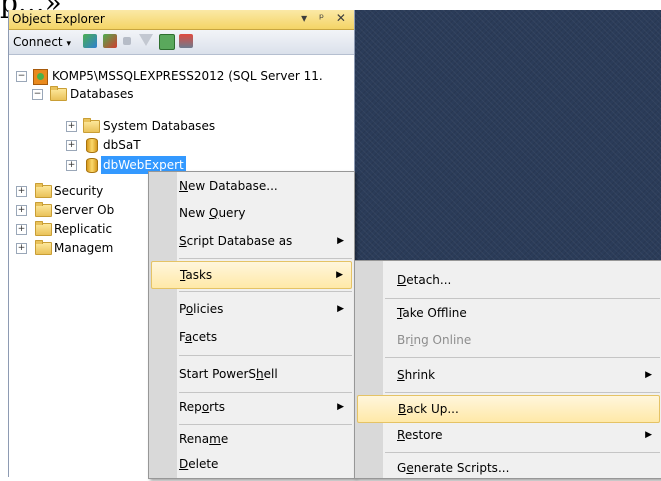  Describe the element at coordinates (325, 18) in the screenshot. I see `panel-window-buttons: ▾ ᵖ ✕` at that location.